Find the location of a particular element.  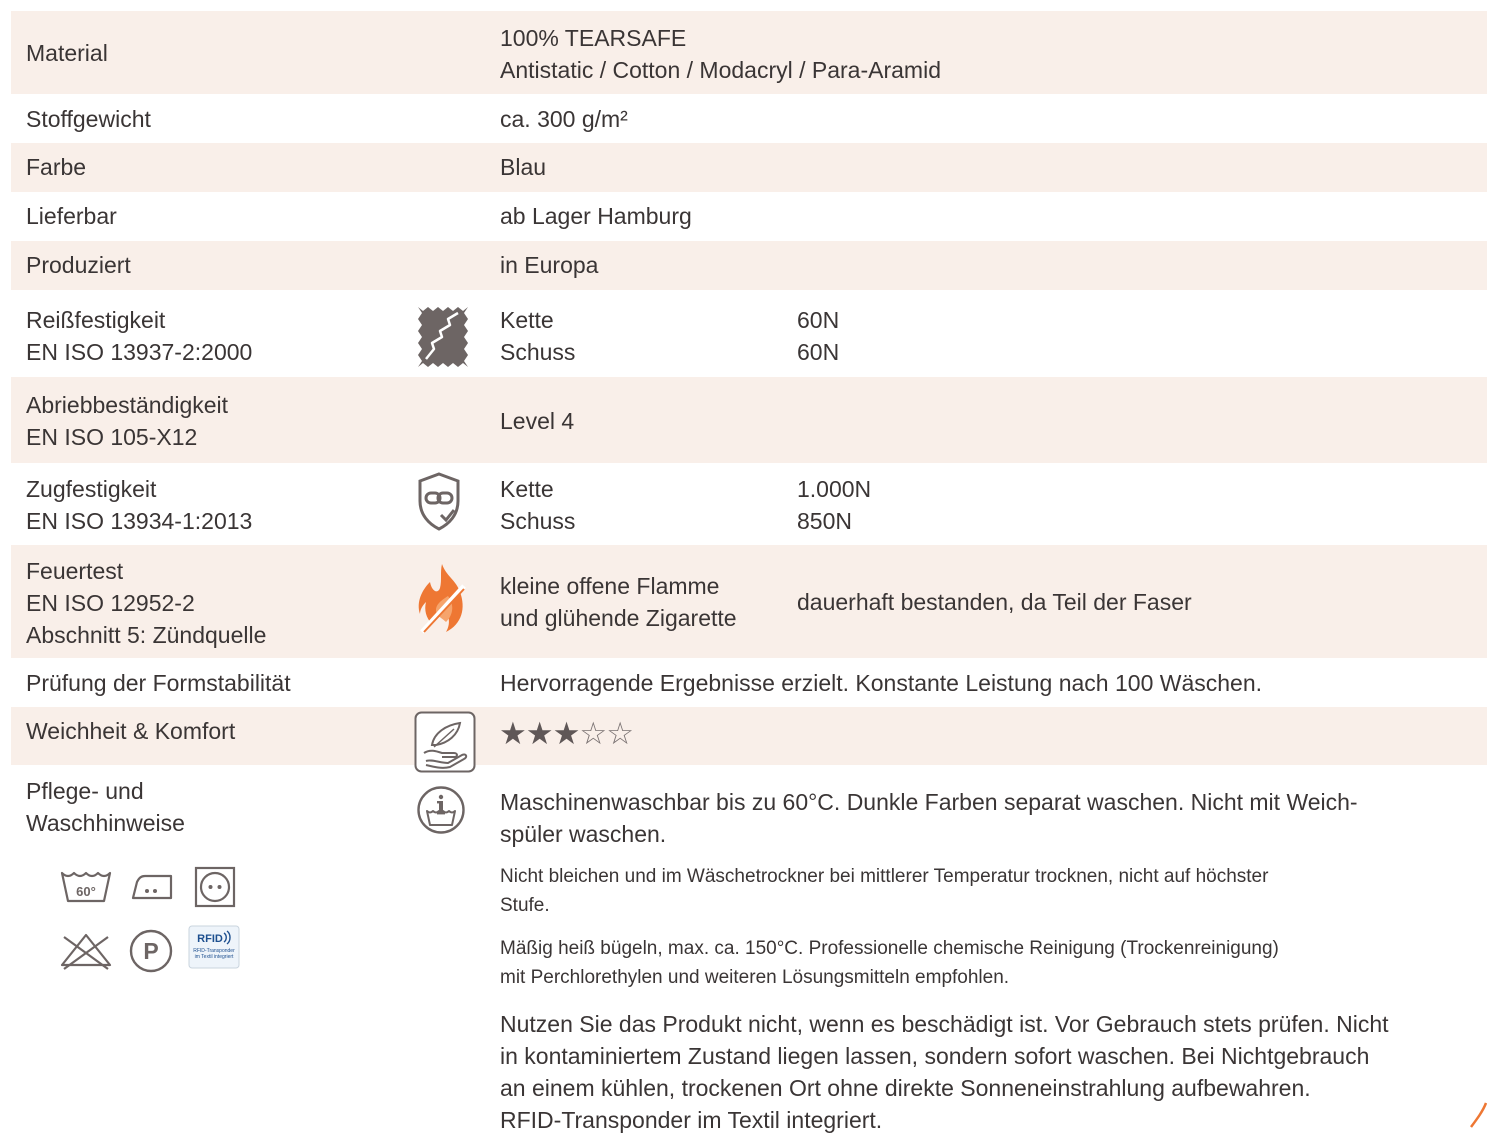

delivery-value: ab Lager Hamburg is located at coordinates (596, 216).